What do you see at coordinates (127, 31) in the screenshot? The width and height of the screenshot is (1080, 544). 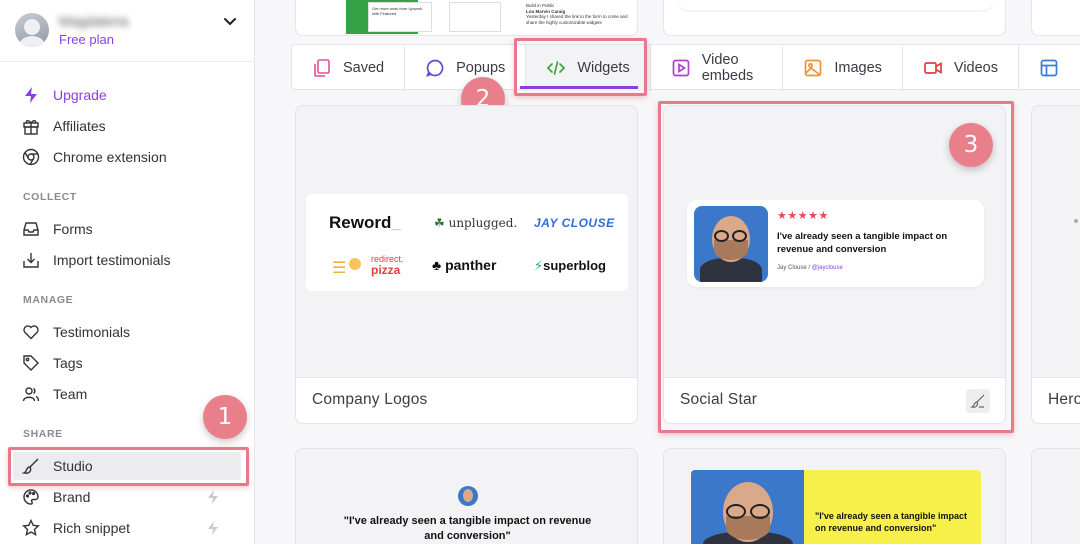 I see `profile-switcher: Magdalena Free plan` at bounding box center [127, 31].